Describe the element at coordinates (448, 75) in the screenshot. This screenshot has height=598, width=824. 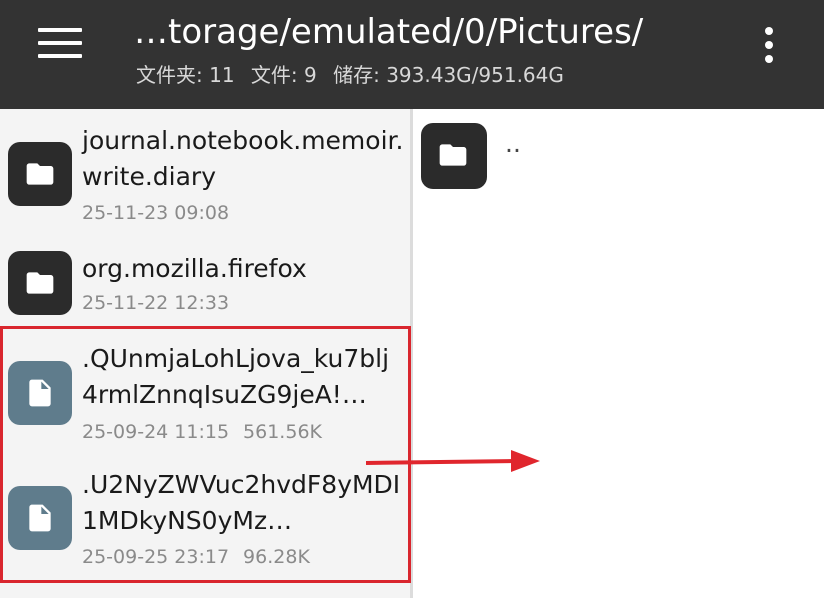
I see `storage-usage: 储存: 393.43G/951.64G` at that location.